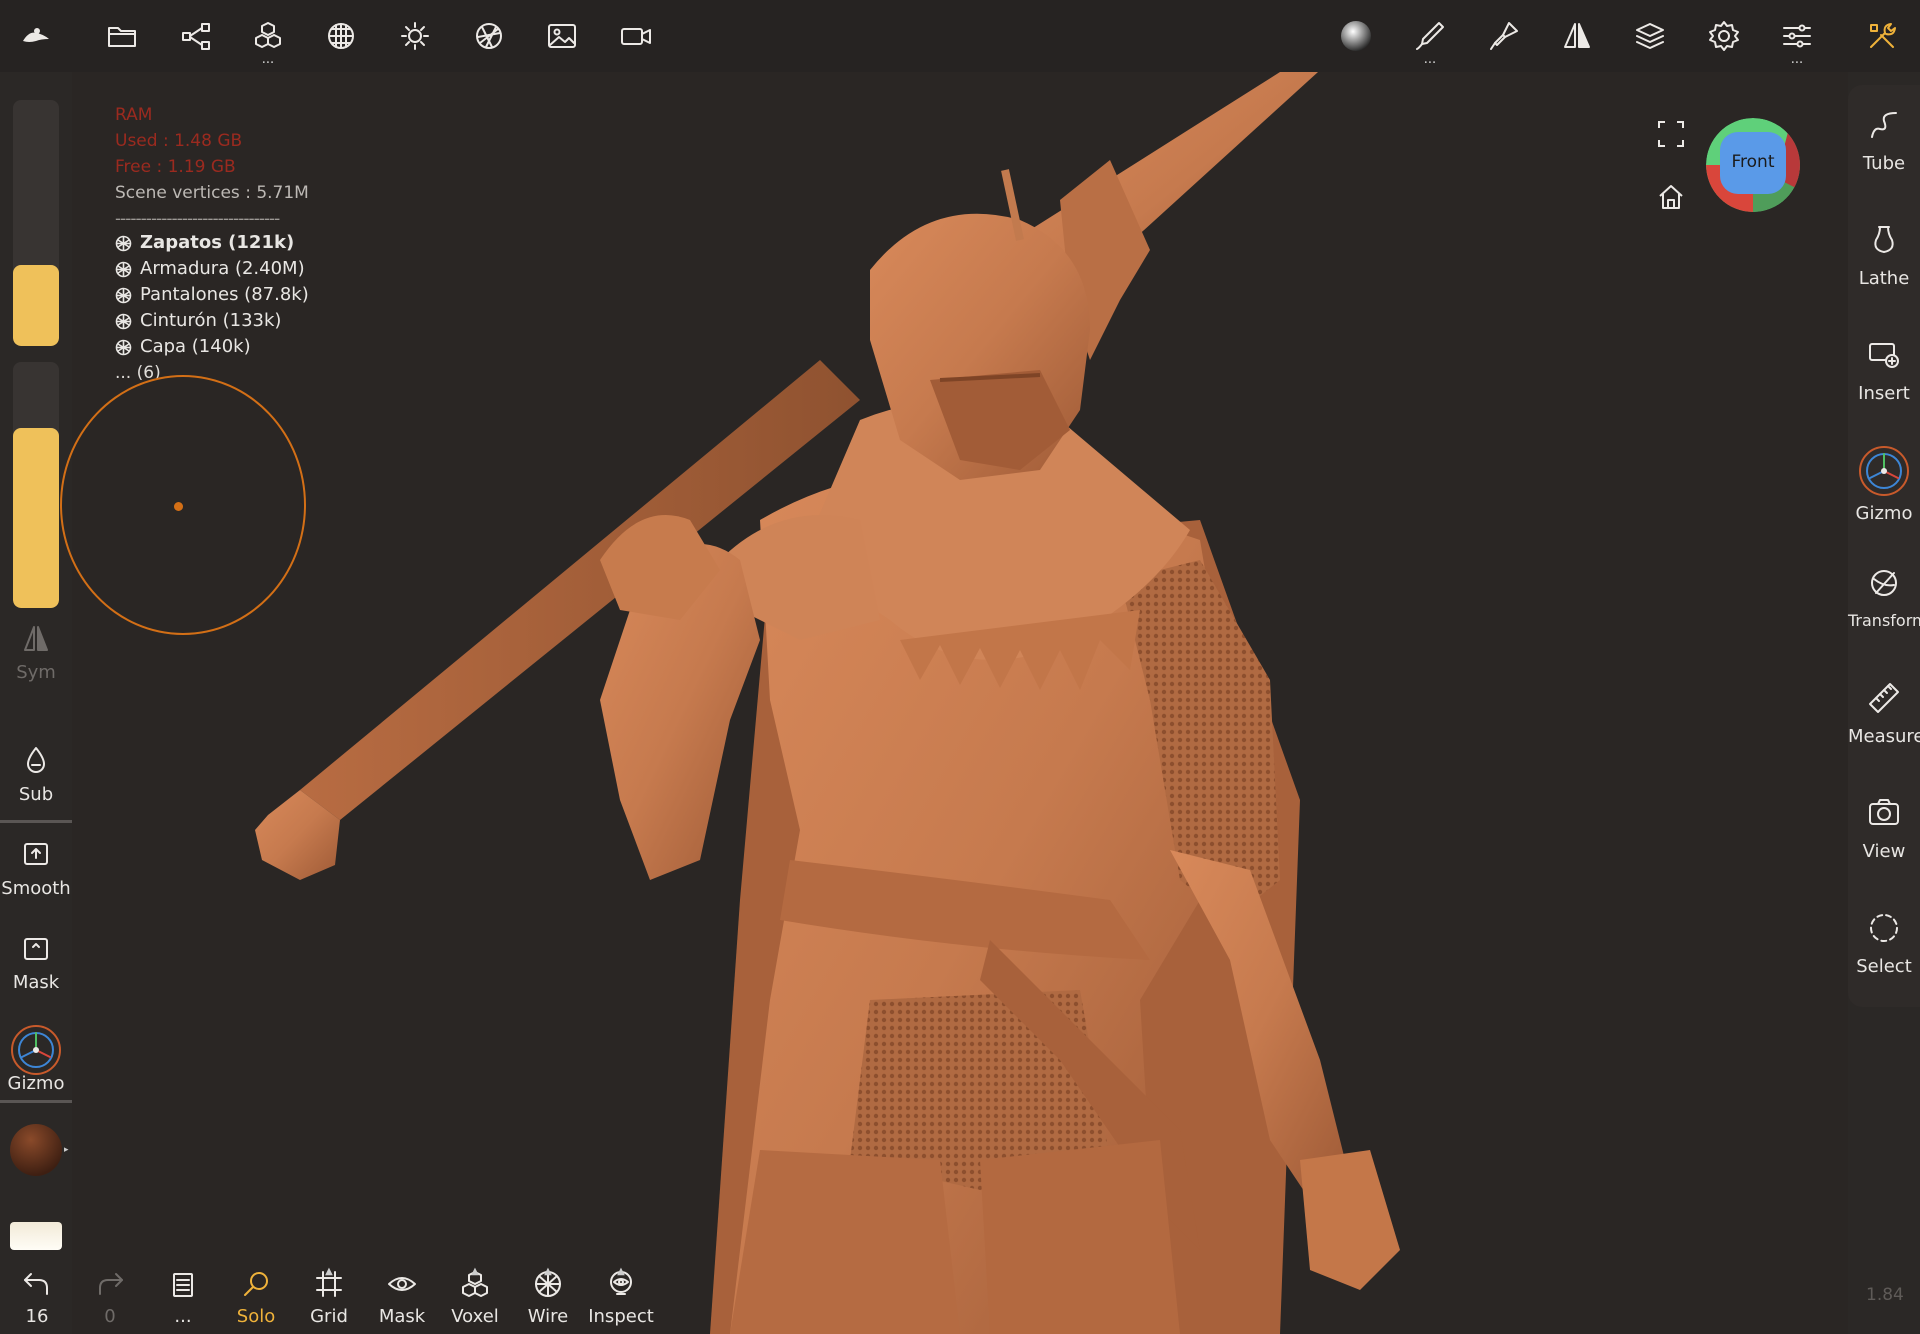 The height and width of the screenshot is (1334, 1920). I want to click on transform-icon, so click(1884, 583).